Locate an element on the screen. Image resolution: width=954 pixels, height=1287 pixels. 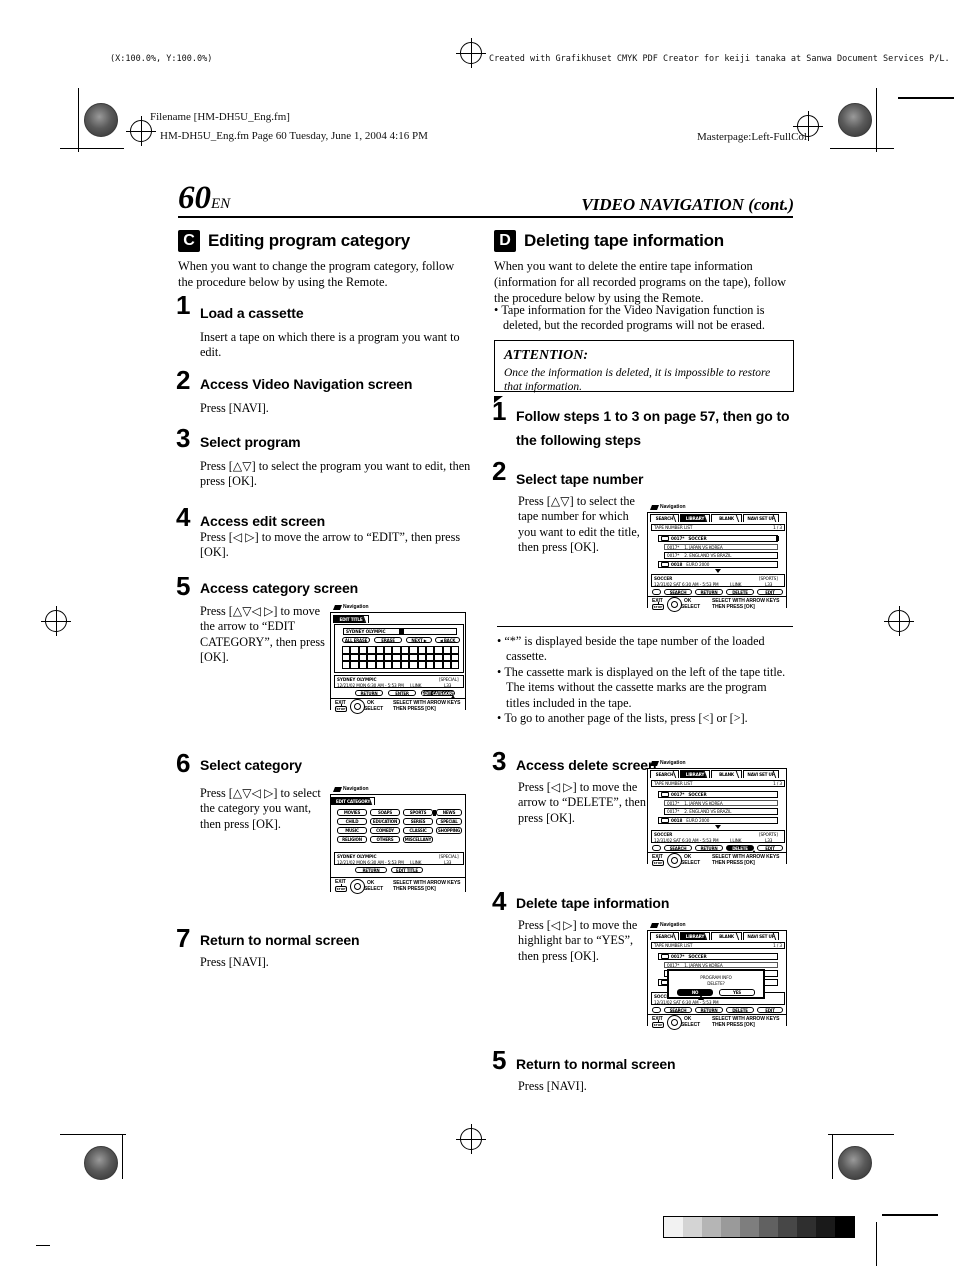
dialog-yes-button: YES is located at coordinates (737, 992).